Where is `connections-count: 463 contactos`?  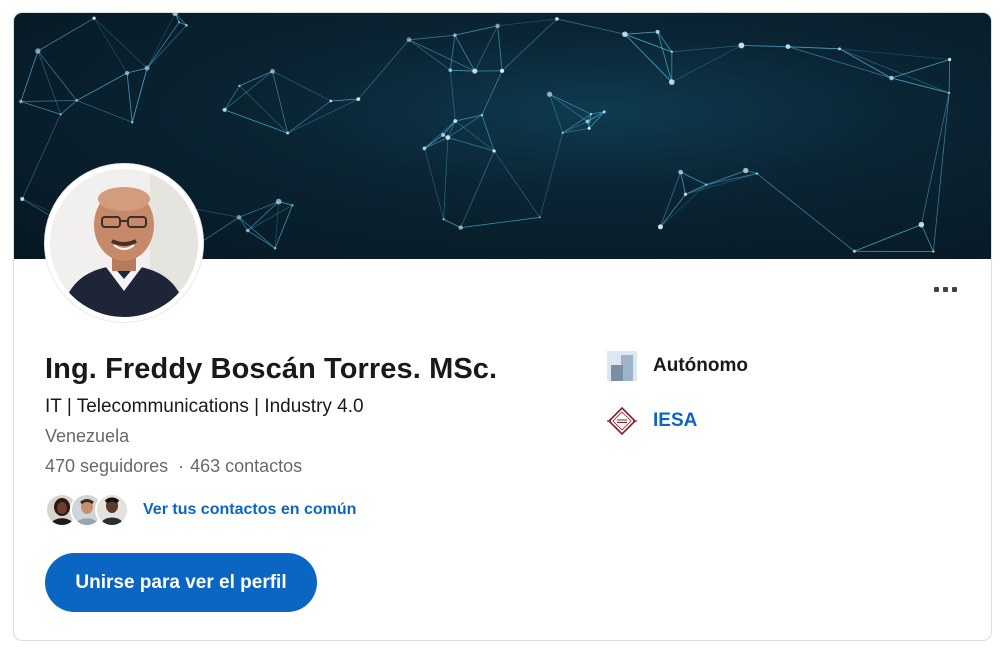 connections-count: 463 contactos is located at coordinates (246, 466).